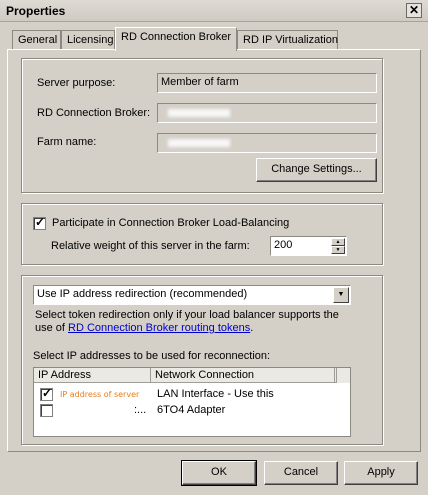  Describe the element at coordinates (283, 245) in the screenshot. I see `weight-value: 200` at that location.